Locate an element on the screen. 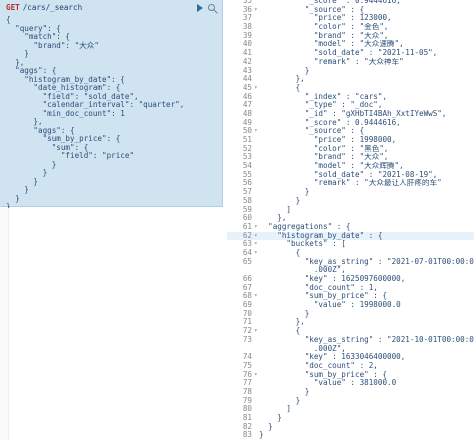 The width and height of the screenshot is (474, 440). response-code-line: 76 ▾ "sum_by_price" : { is located at coordinates (350, 375).